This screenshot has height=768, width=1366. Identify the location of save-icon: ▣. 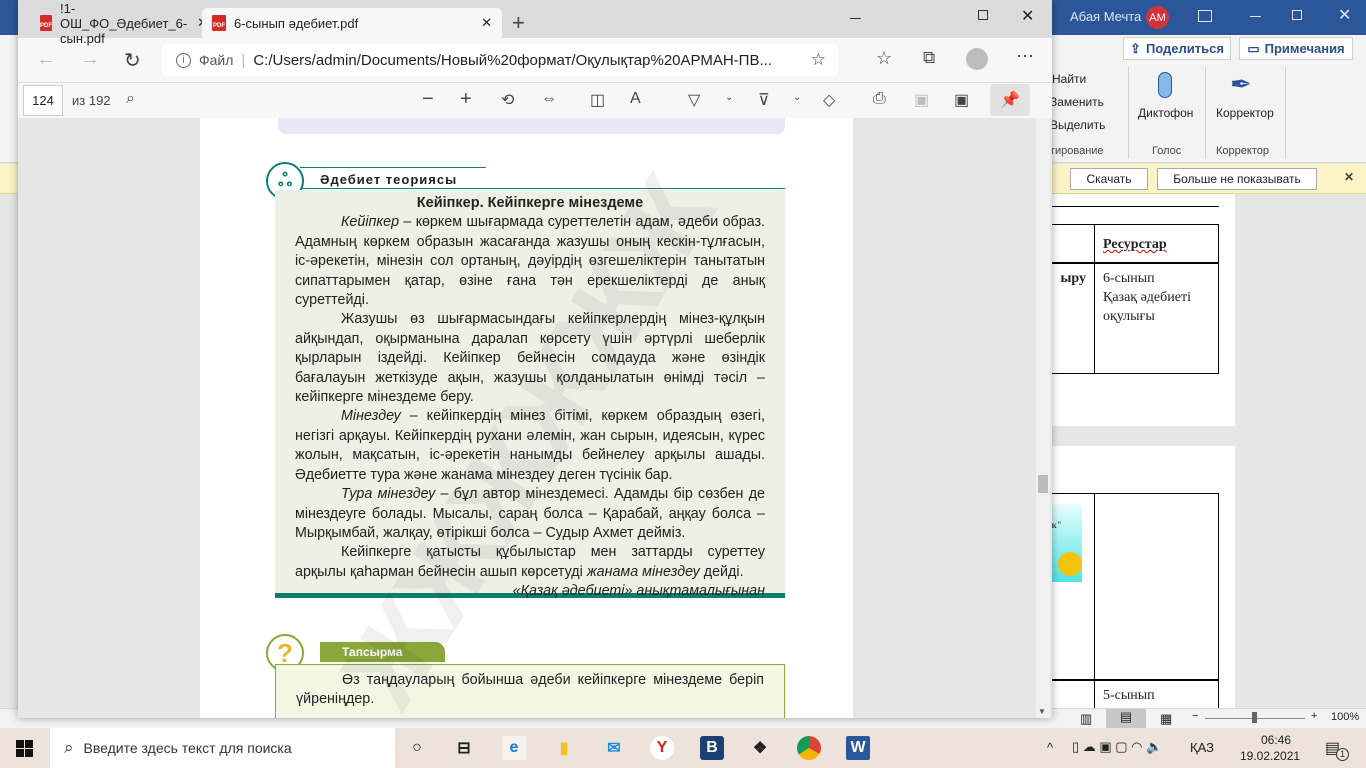
(921, 100).